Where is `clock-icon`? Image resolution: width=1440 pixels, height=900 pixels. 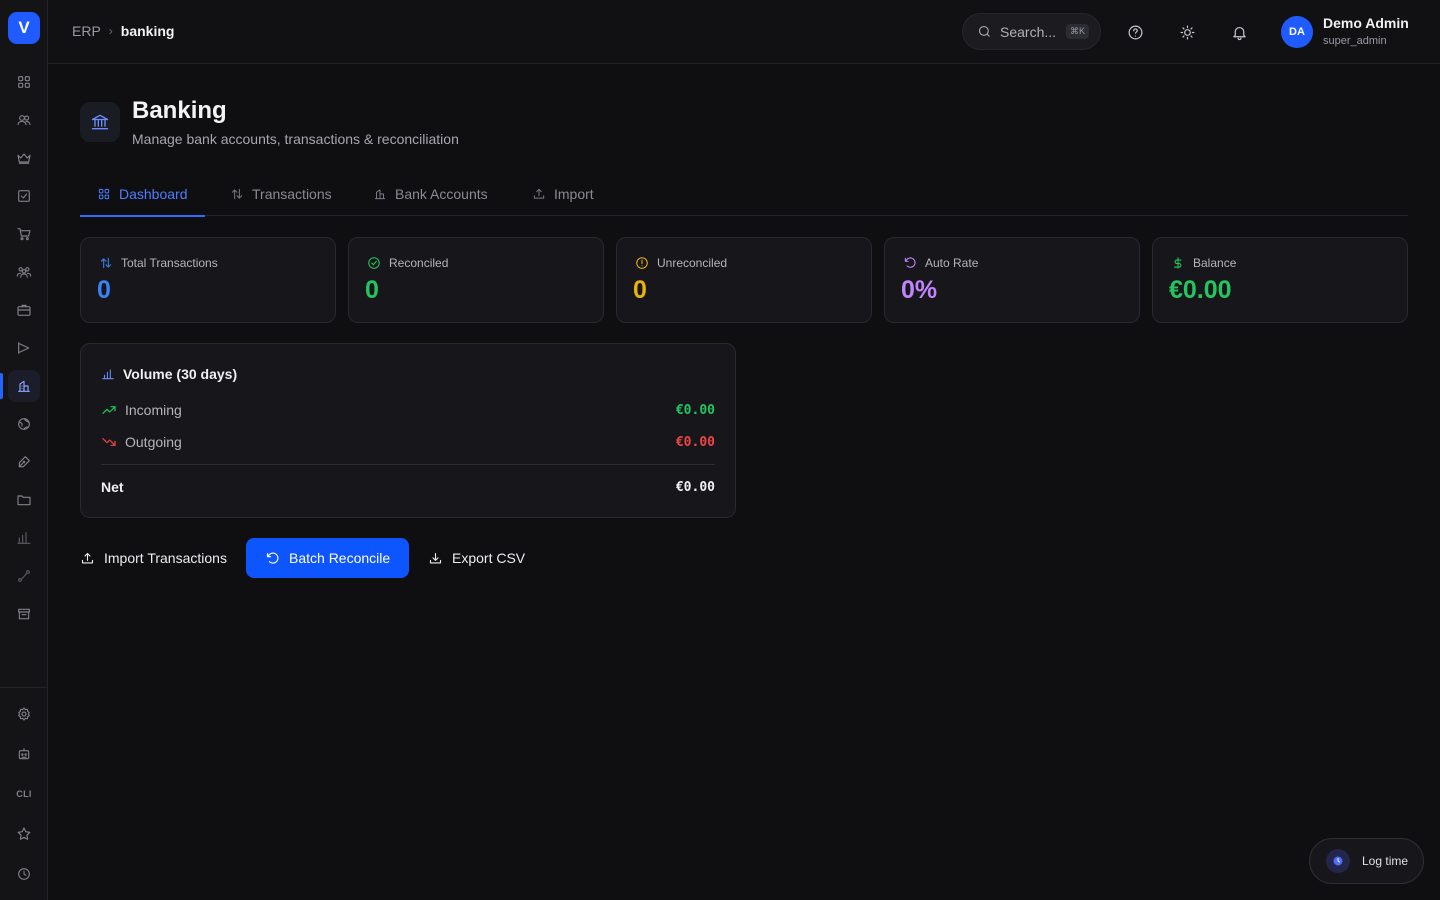 clock-icon is located at coordinates (24, 874).